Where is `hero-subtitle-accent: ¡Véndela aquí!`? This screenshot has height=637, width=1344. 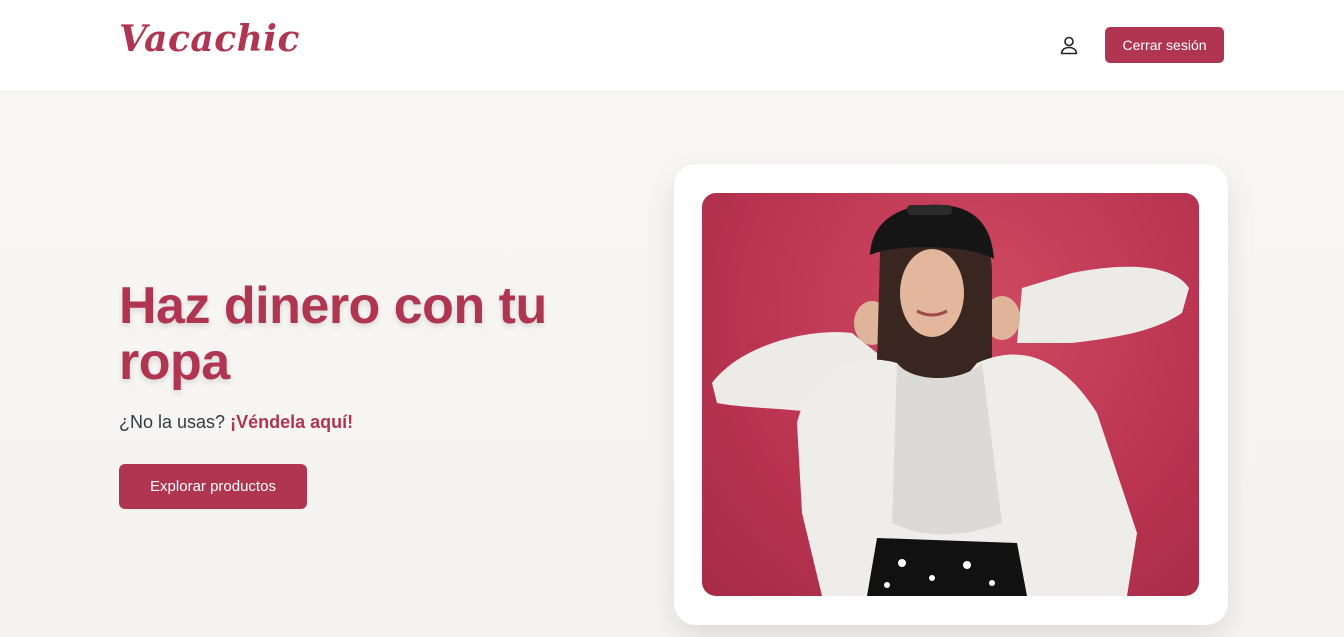 hero-subtitle-accent: ¡Véndela aquí! is located at coordinates (292, 422).